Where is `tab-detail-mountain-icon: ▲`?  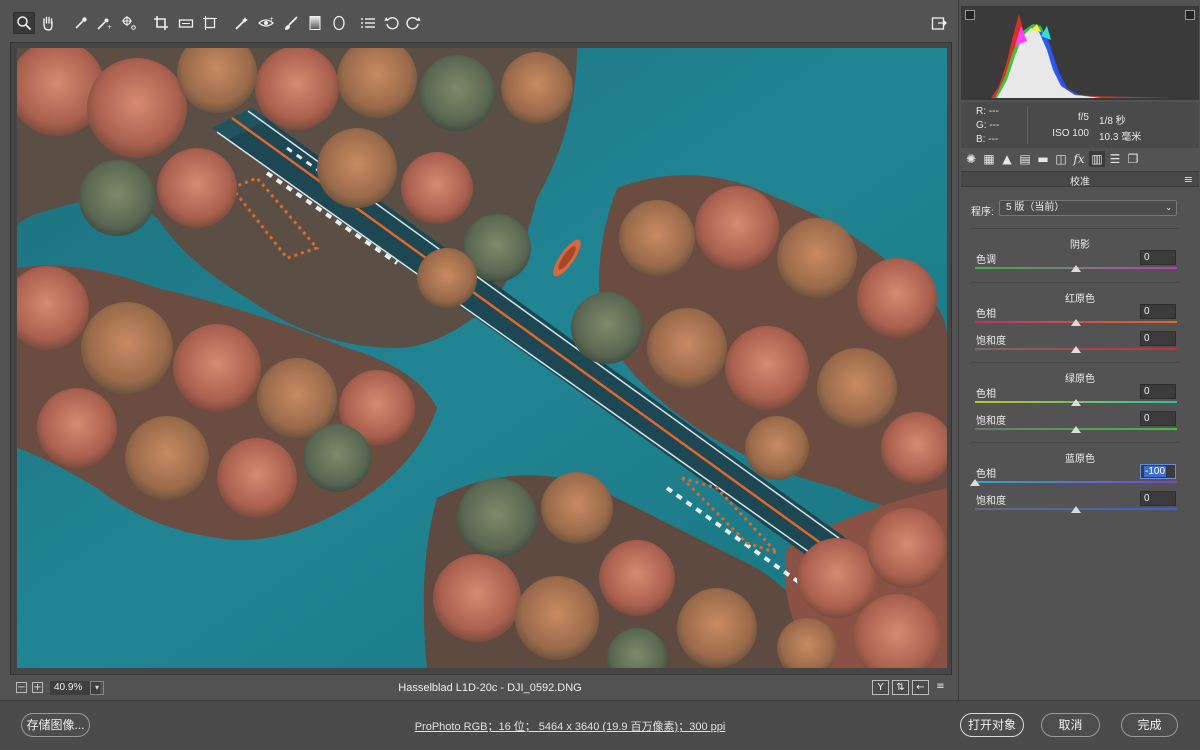 tab-detail-mountain-icon: ▲ is located at coordinates (1007, 159).